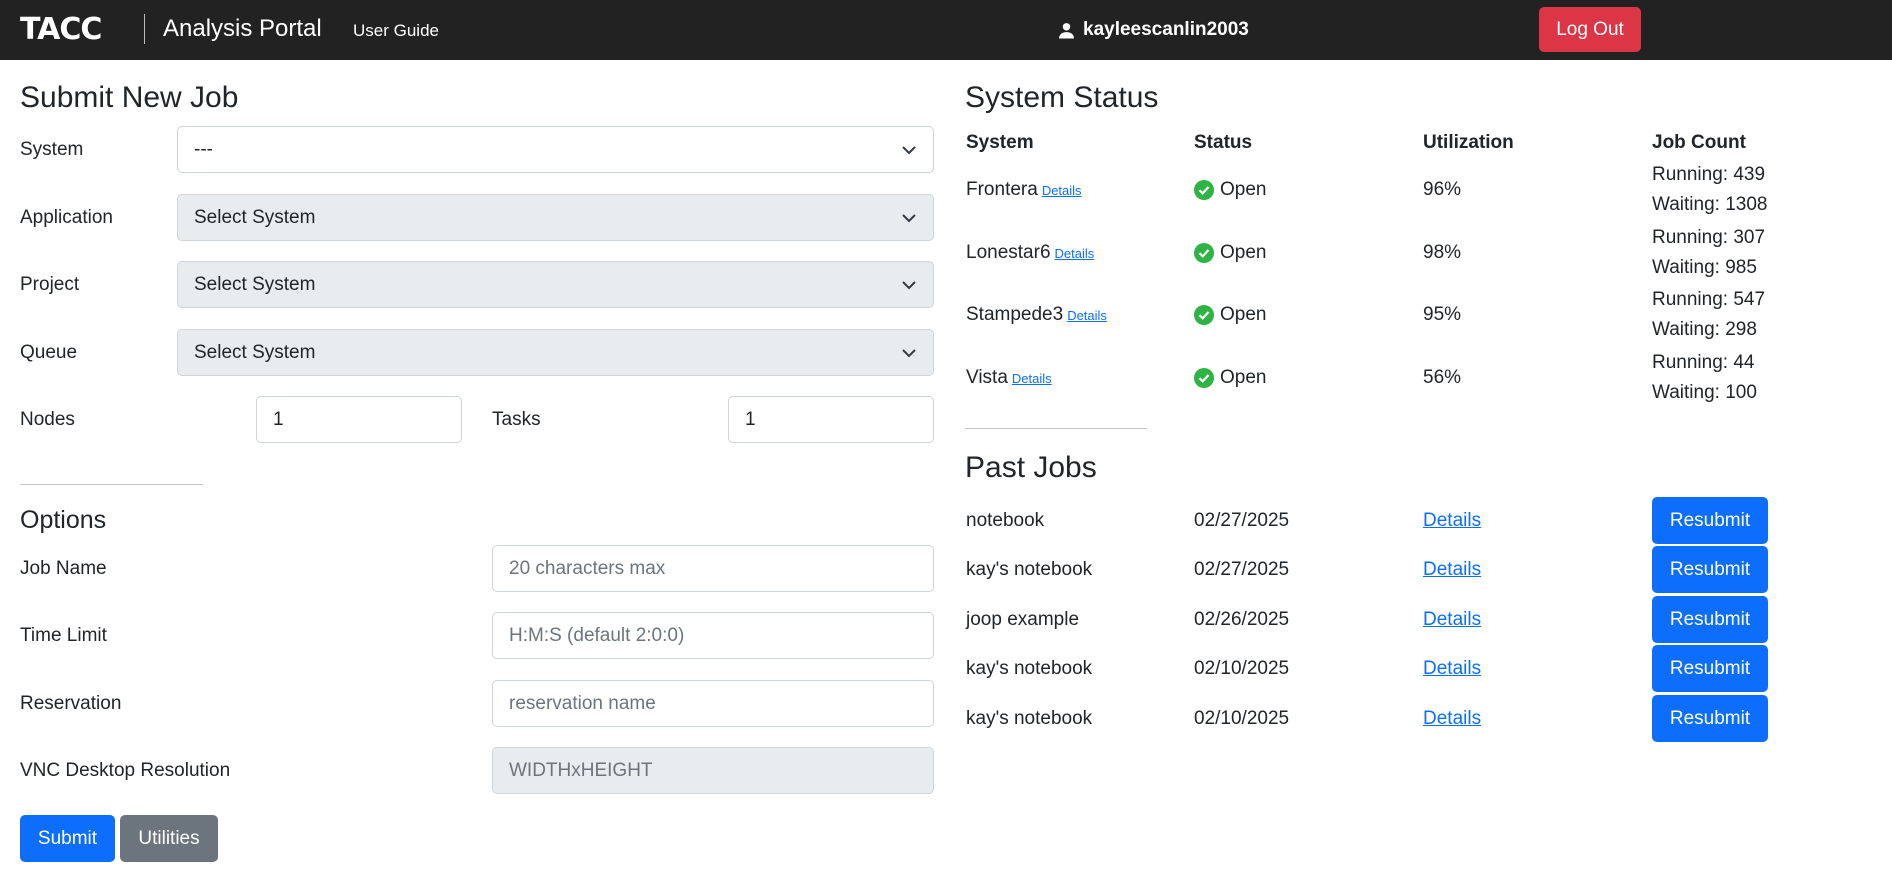  What do you see at coordinates (1223, 142) in the screenshot?
I see `col-header-status: Status` at bounding box center [1223, 142].